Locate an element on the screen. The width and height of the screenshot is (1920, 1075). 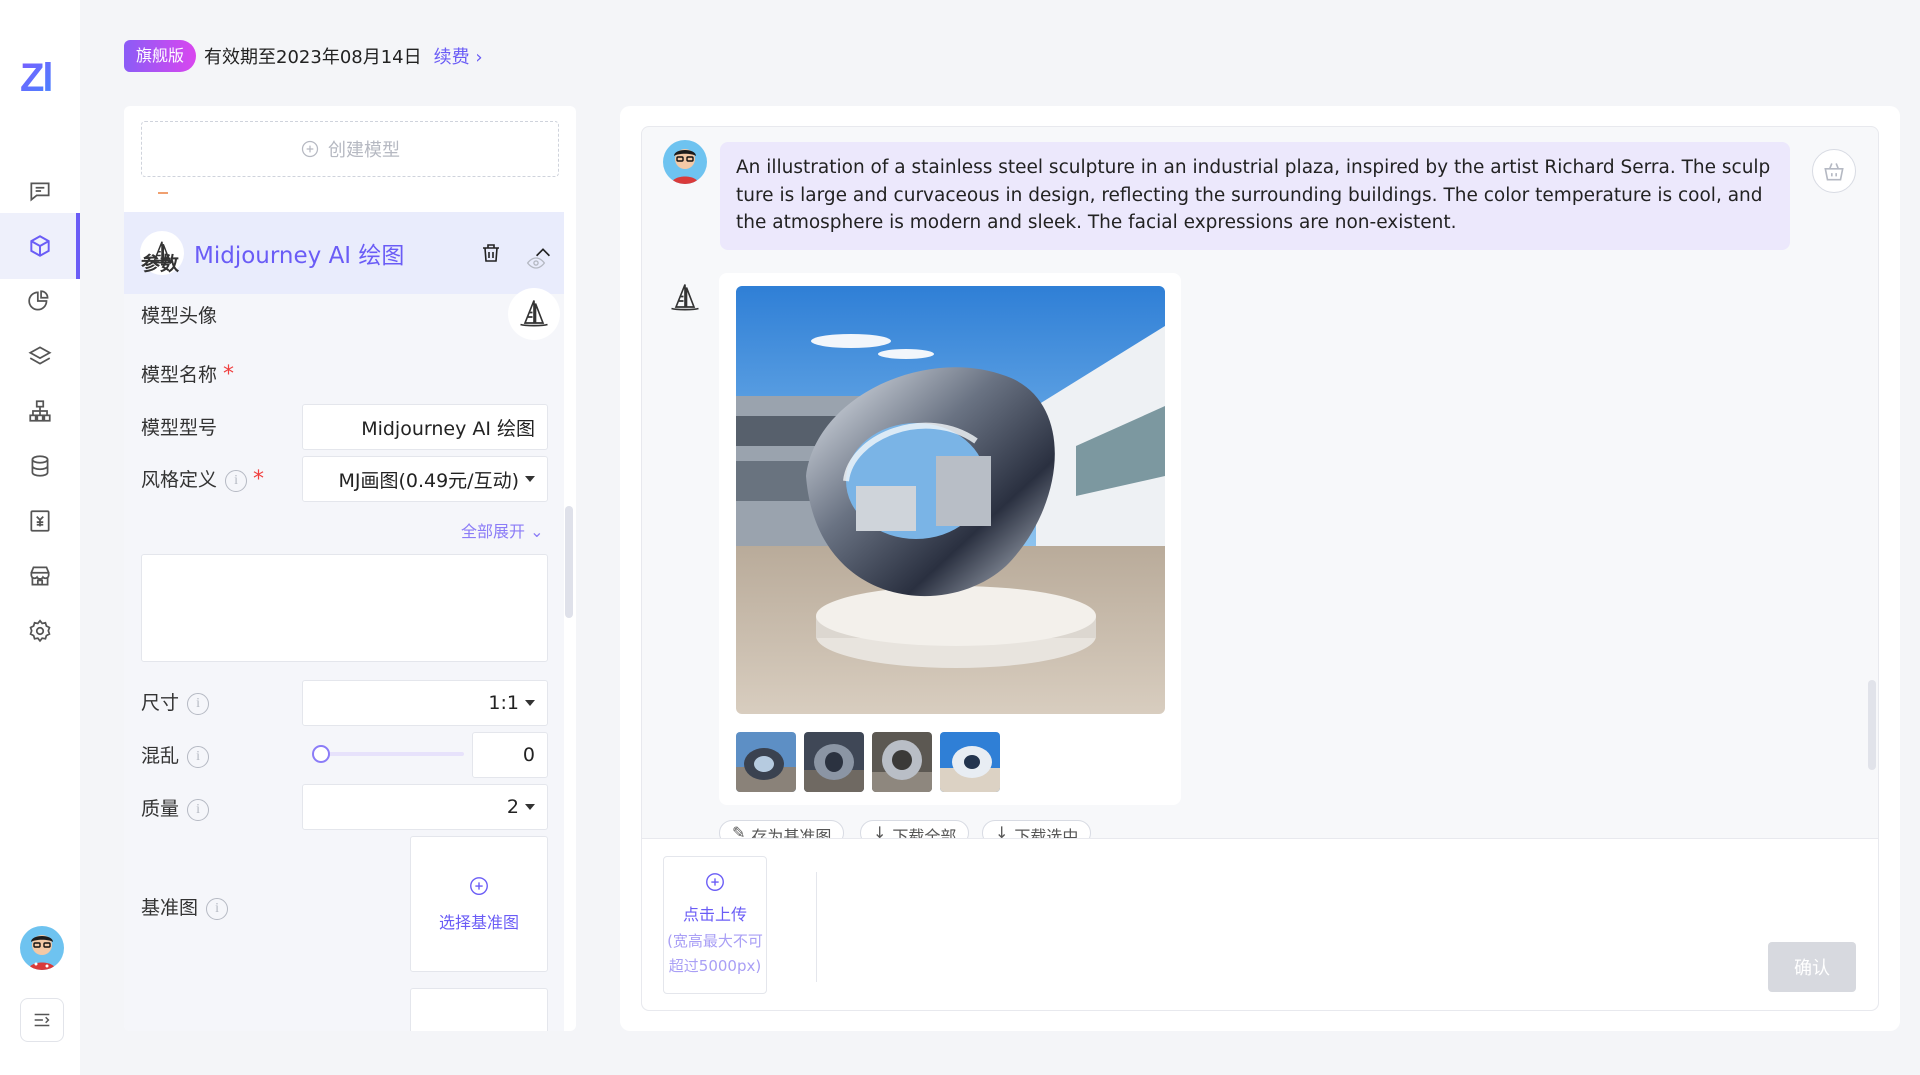
style-textarea is located at coordinates (344, 608).